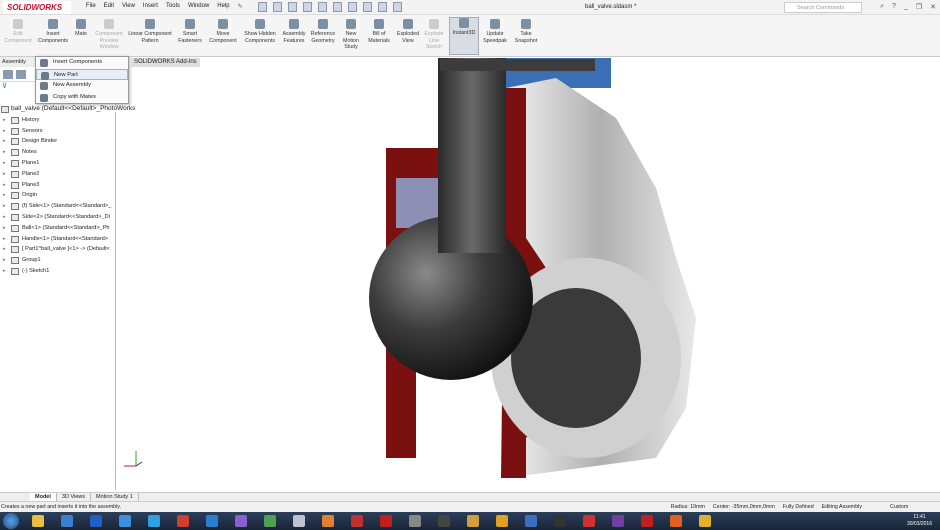 This screenshot has width=940, height=530. Describe the element at coordinates (74, 497) in the screenshot. I see `tab-3d-views: 3D Views` at that location.